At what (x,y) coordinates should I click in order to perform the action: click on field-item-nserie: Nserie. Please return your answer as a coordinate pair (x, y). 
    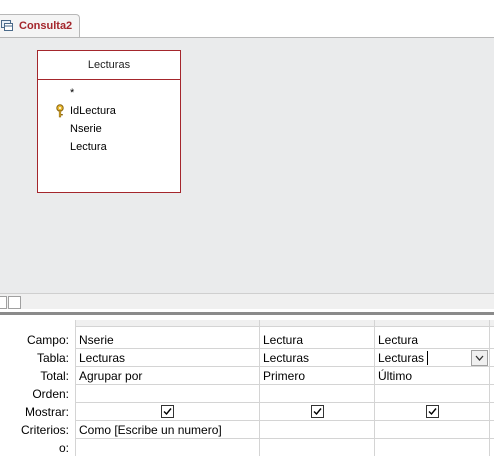
    Looking at the image, I should click on (109, 129).